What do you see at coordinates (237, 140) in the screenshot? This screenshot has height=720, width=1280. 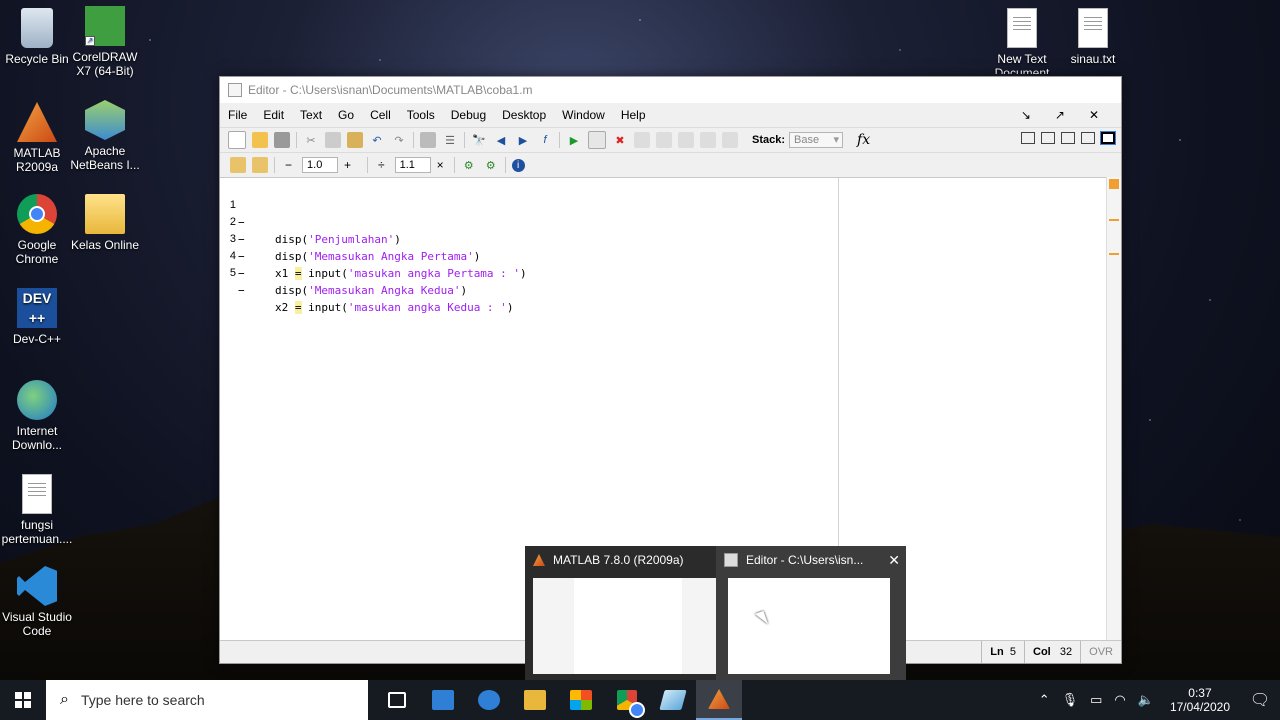 I see `new-file-icon` at bounding box center [237, 140].